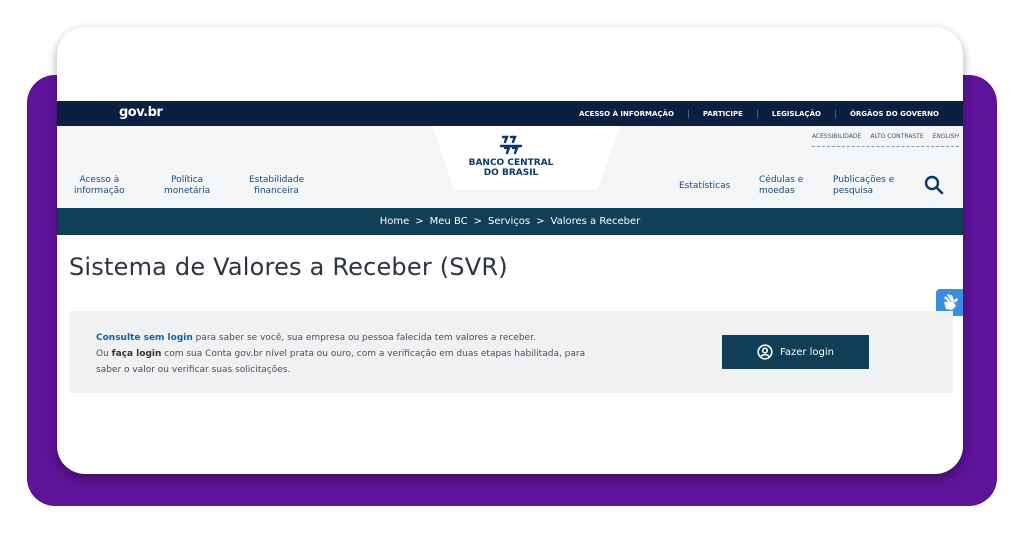  Describe the element at coordinates (104, 354) in the screenshot. I see `info-line-2-prefix: Ou` at that location.